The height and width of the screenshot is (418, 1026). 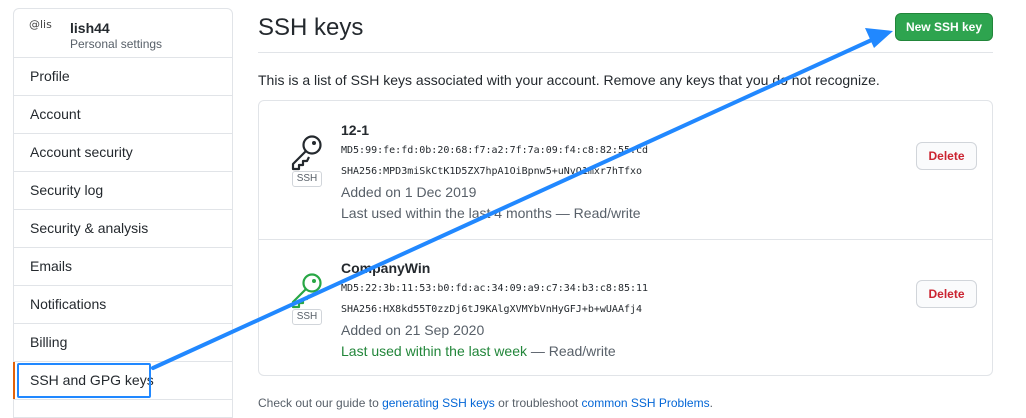 I want to click on sidebar-item-account-security: Account security, so click(x=123, y=153).